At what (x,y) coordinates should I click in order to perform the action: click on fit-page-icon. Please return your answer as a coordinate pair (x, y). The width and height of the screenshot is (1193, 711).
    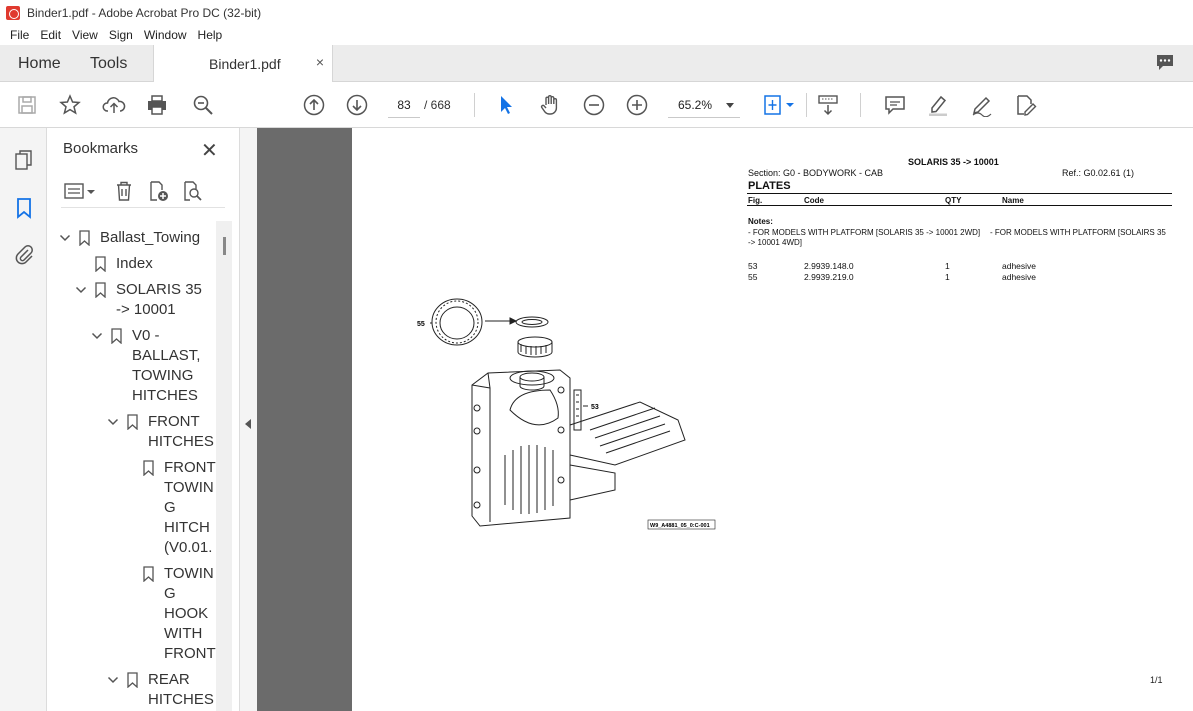
    Looking at the image, I should click on (780, 105).